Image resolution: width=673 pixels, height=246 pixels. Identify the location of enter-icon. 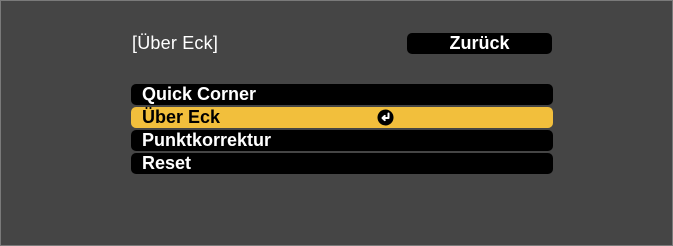
(385, 117).